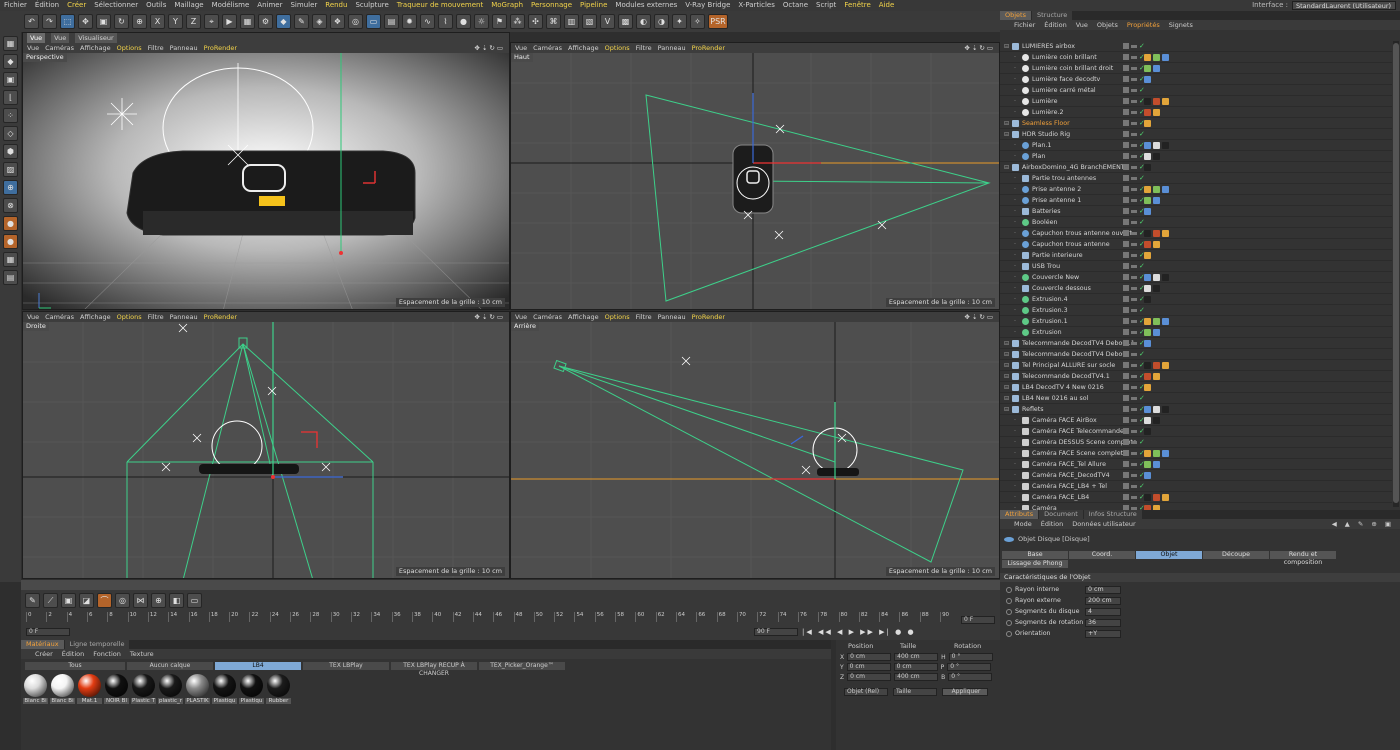  I want to click on render-settings-icon: ⚙, so click(265, 21).